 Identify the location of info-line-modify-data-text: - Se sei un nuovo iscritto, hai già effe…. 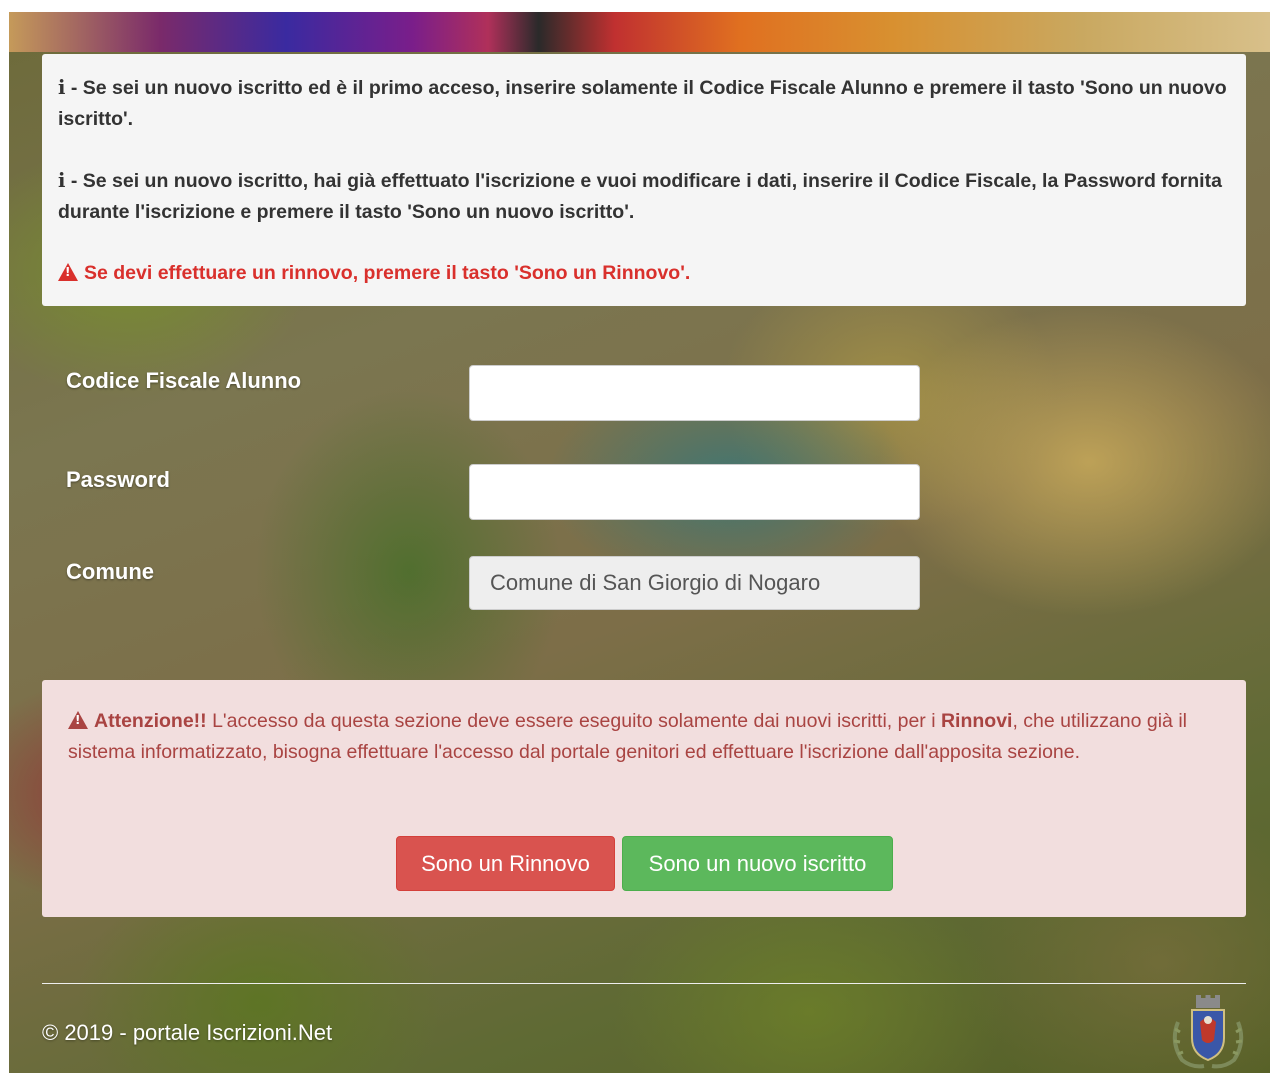
(640, 196).